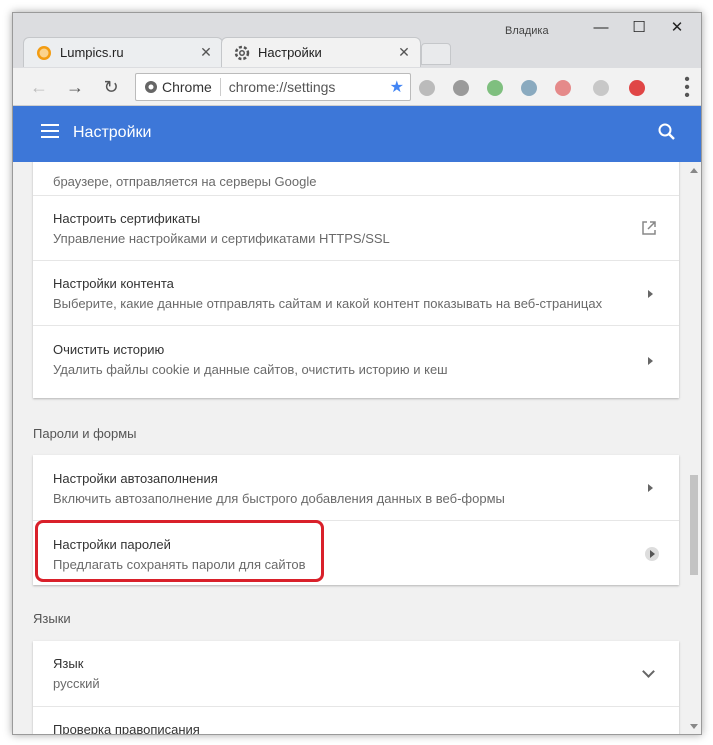 Image resolution: width=713 pixels, height=745 pixels. What do you see at coordinates (694, 448) in the screenshot?
I see `scrollbar` at bounding box center [694, 448].